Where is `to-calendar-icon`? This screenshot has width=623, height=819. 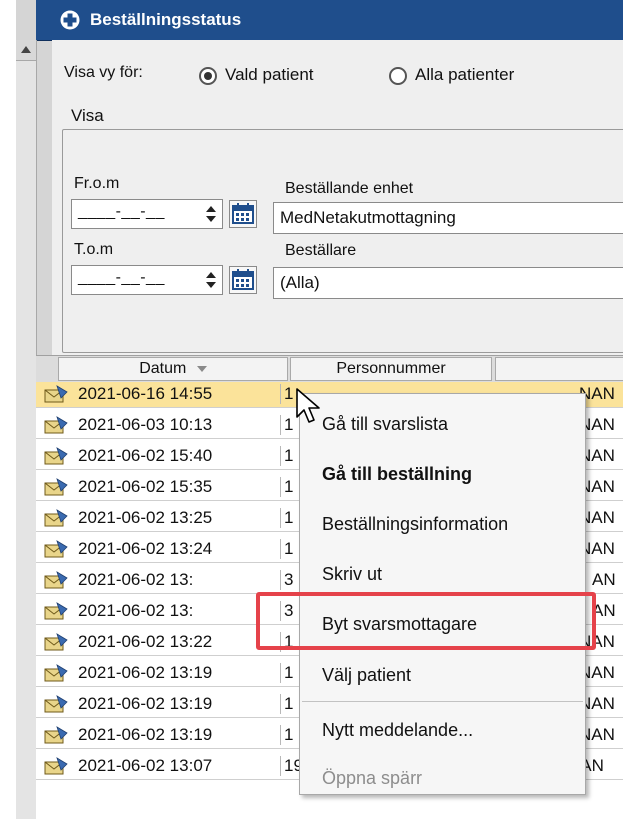
to-calendar-icon is located at coordinates (243, 280).